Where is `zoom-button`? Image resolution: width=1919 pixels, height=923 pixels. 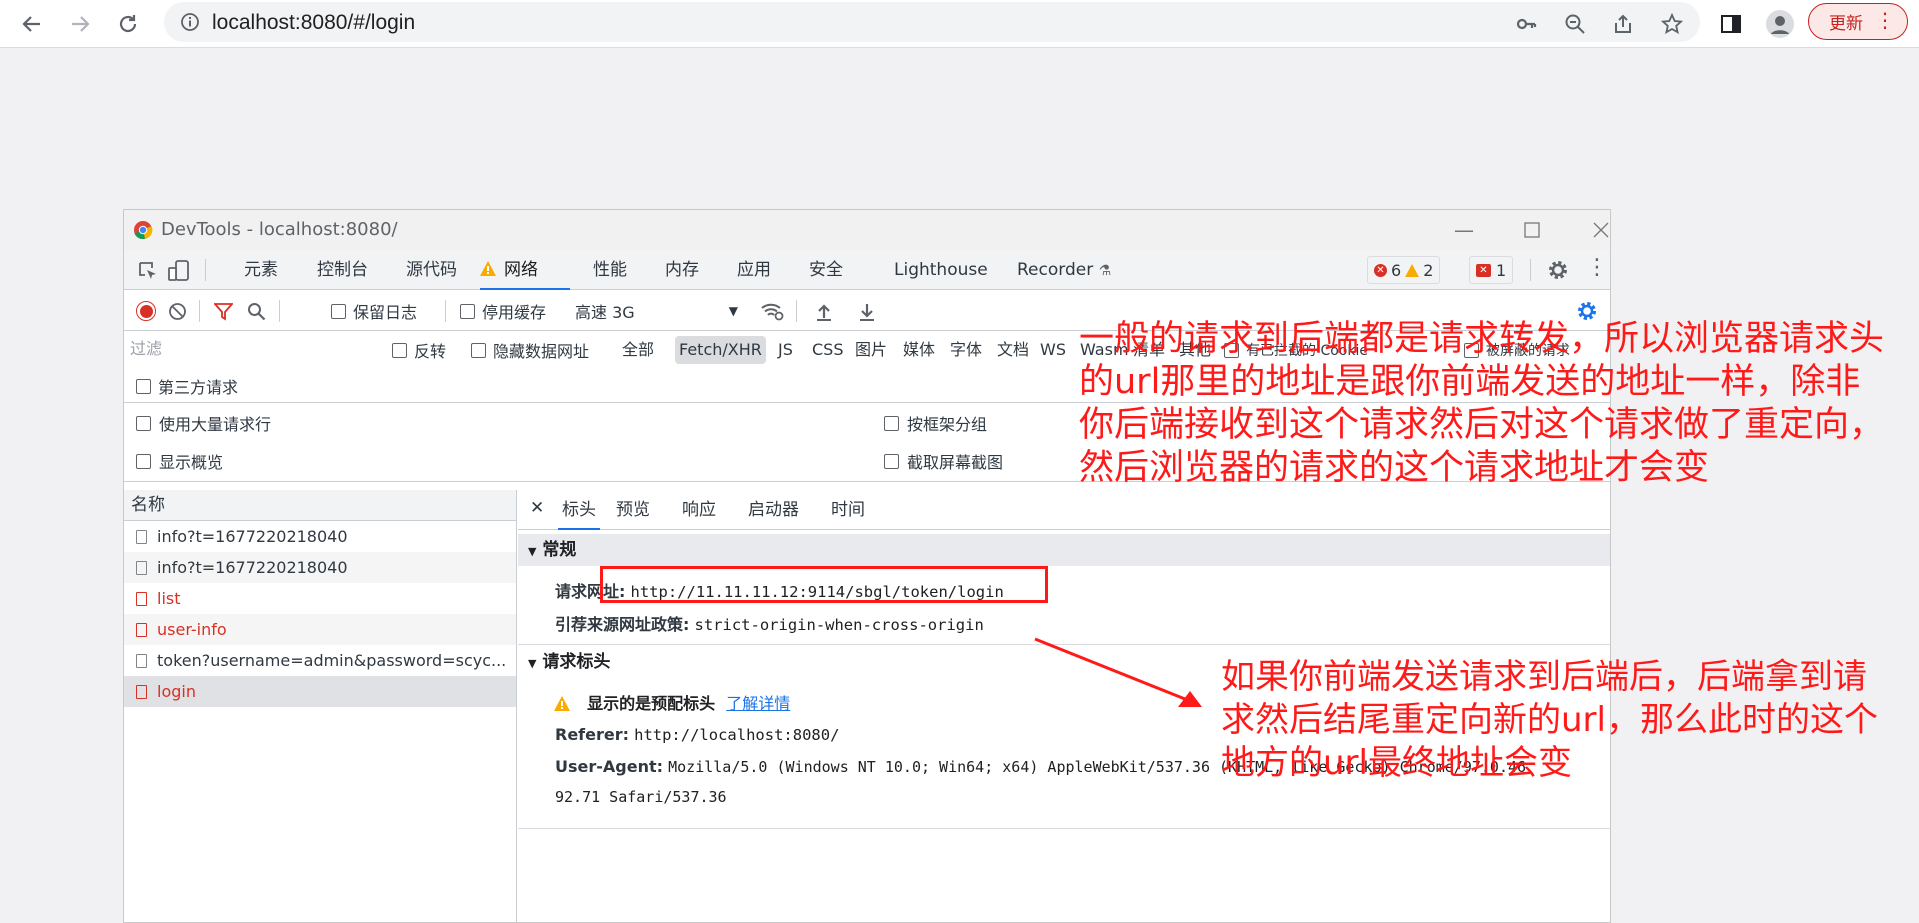 zoom-button is located at coordinates (1575, 24).